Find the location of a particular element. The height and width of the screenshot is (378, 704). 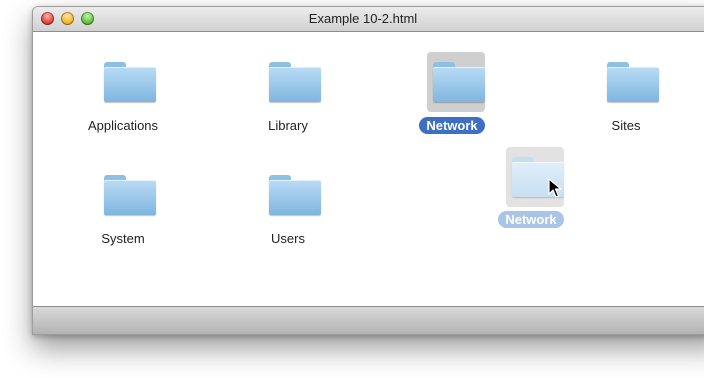

folder-item-applications: Applications is located at coordinates (123, 95).